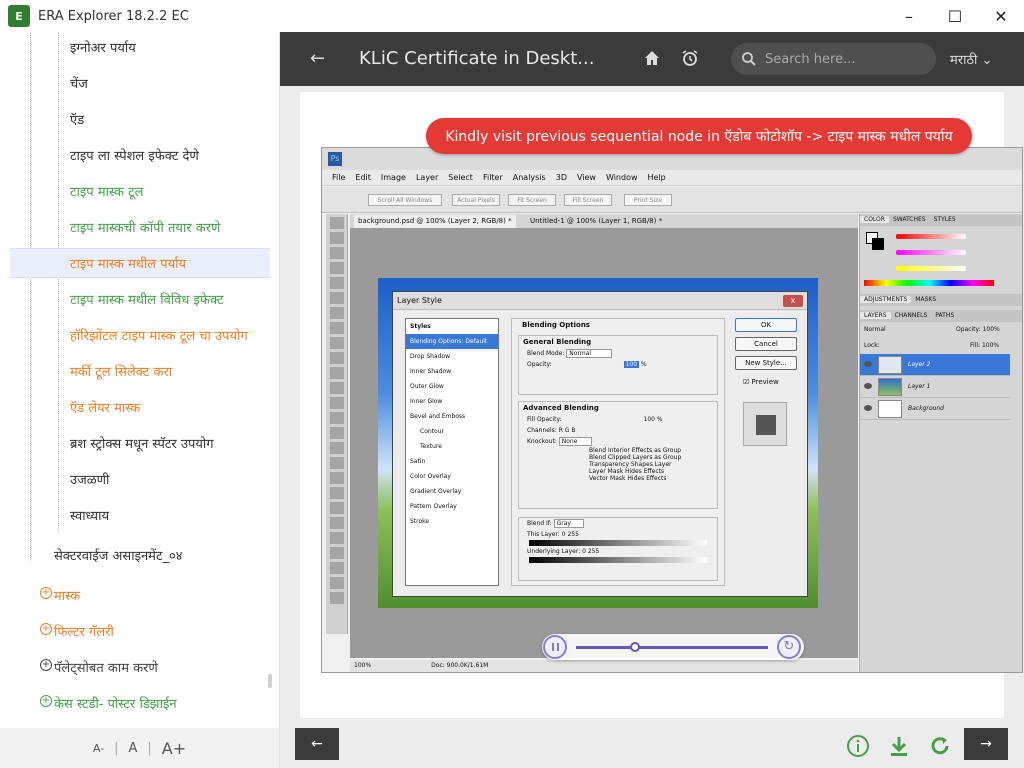 The width and height of the screenshot is (1024, 768). What do you see at coordinates (931, 252) in the screenshot?
I see `green-slider` at bounding box center [931, 252].